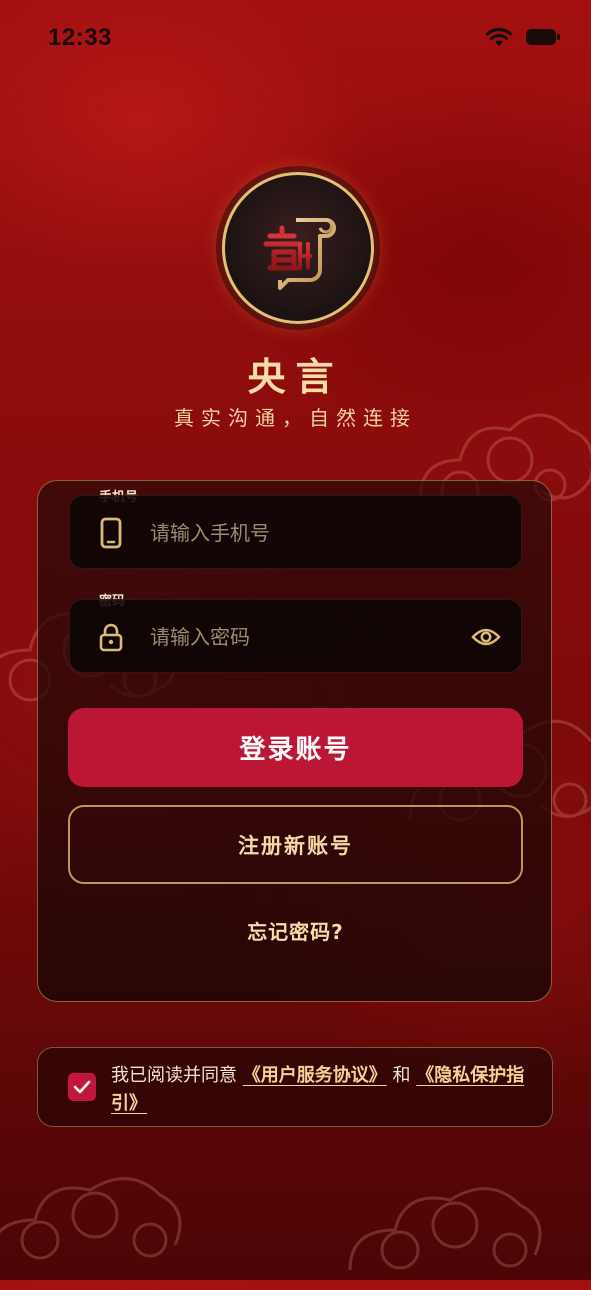 The height and width of the screenshot is (1290, 591). I want to click on status-time: 12:33, so click(80, 37).